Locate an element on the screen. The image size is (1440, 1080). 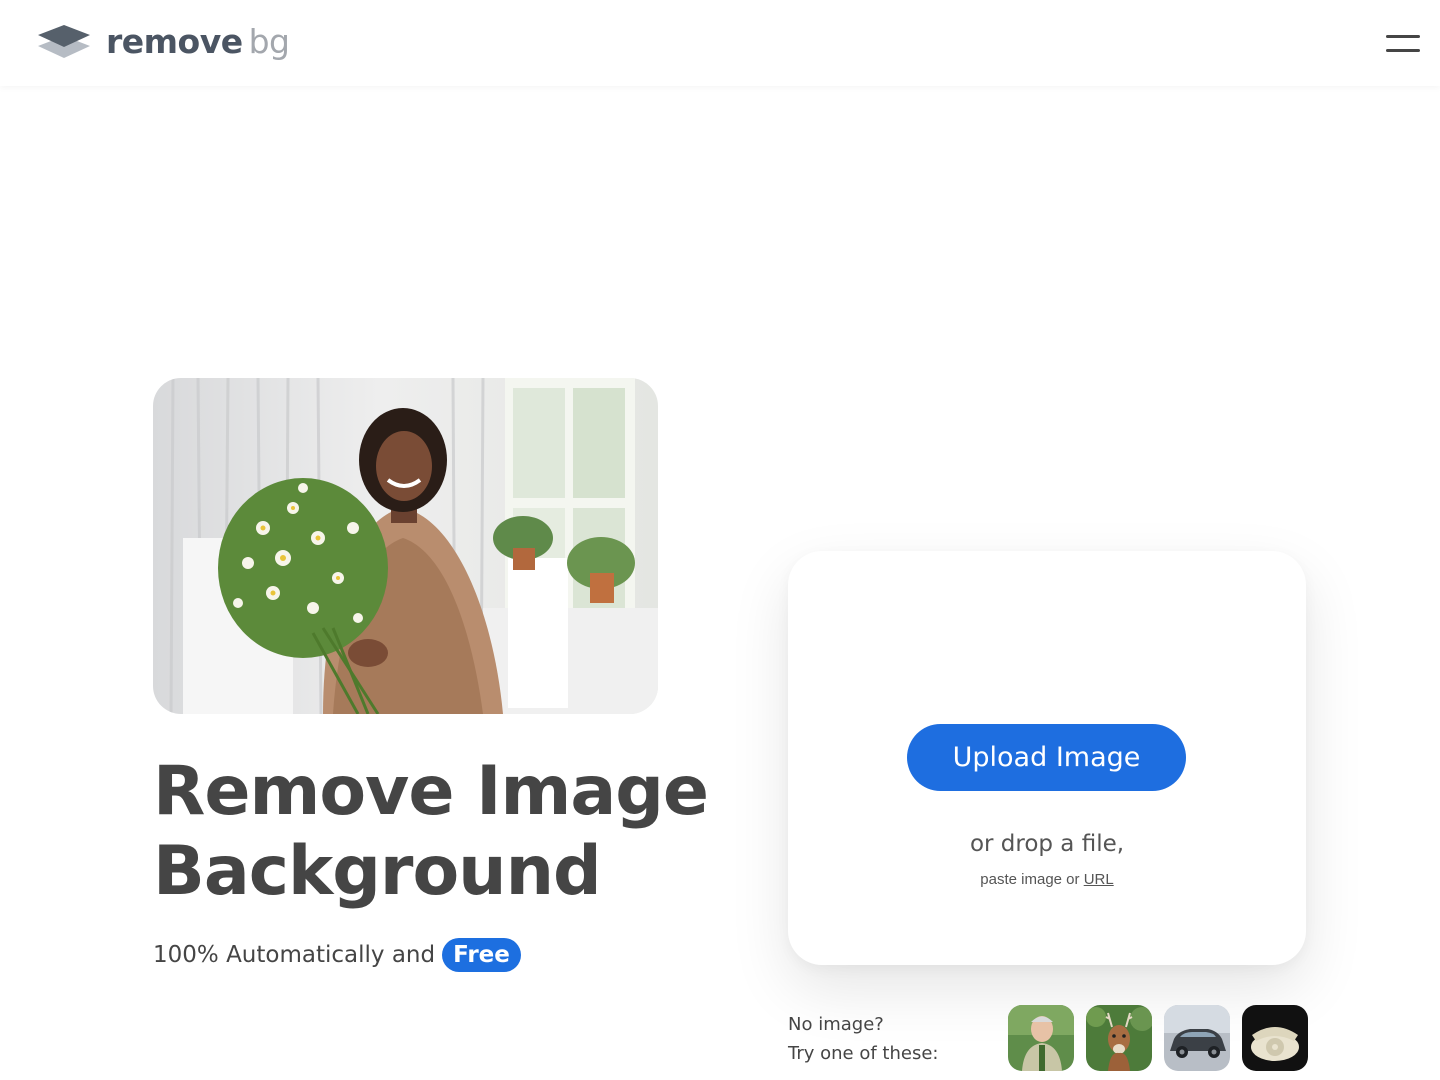
subheadline-text: 100% Automatically and is located at coordinates (294, 955).